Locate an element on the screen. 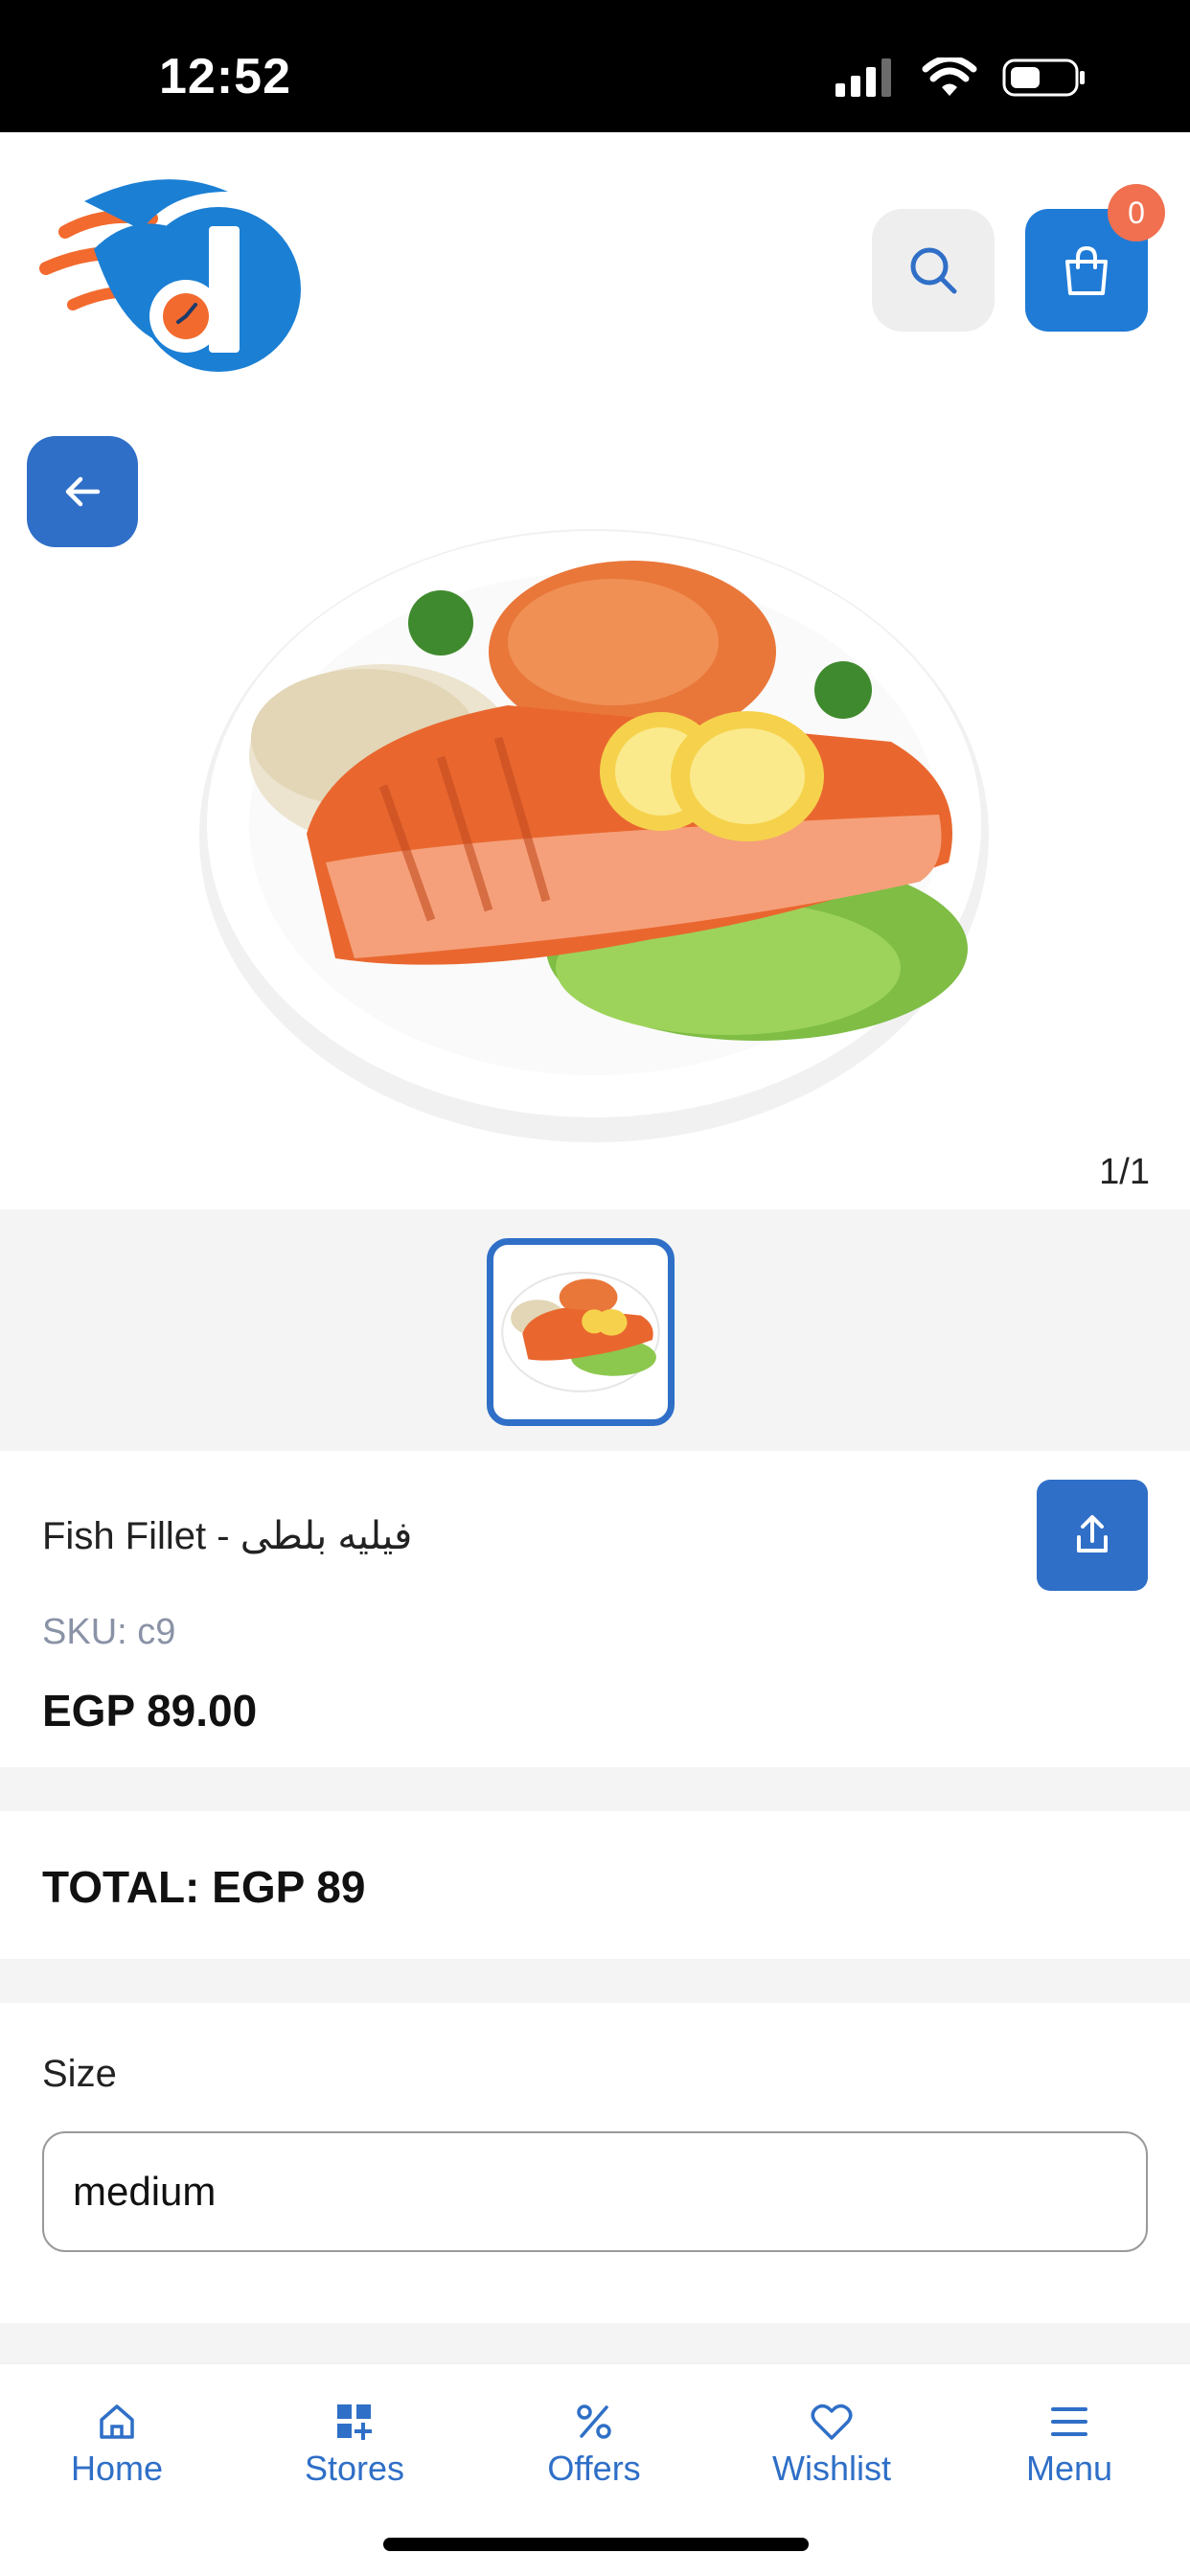 The image size is (1190, 2576). search-button is located at coordinates (934, 270).